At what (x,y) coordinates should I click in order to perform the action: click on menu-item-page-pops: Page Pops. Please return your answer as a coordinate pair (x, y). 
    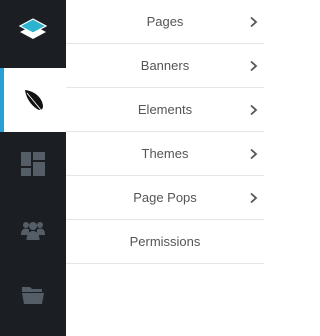
    Looking at the image, I should click on (165, 198).